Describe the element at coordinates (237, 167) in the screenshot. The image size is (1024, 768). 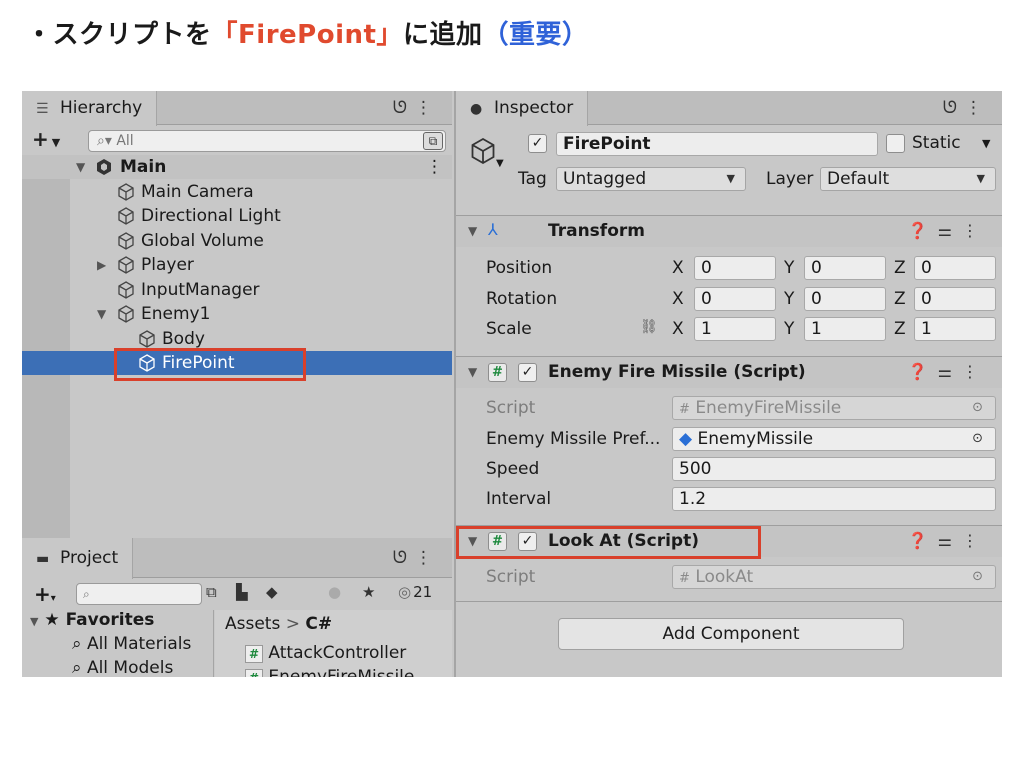
I see `scene-row: ▼ Main ⋮` at that location.